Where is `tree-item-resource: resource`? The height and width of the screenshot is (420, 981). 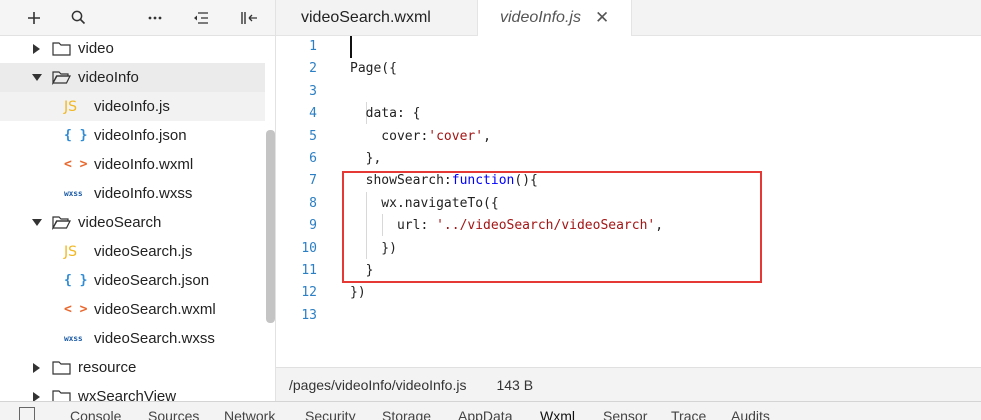
tree-item-resource: resource is located at coordinates (132, 367).